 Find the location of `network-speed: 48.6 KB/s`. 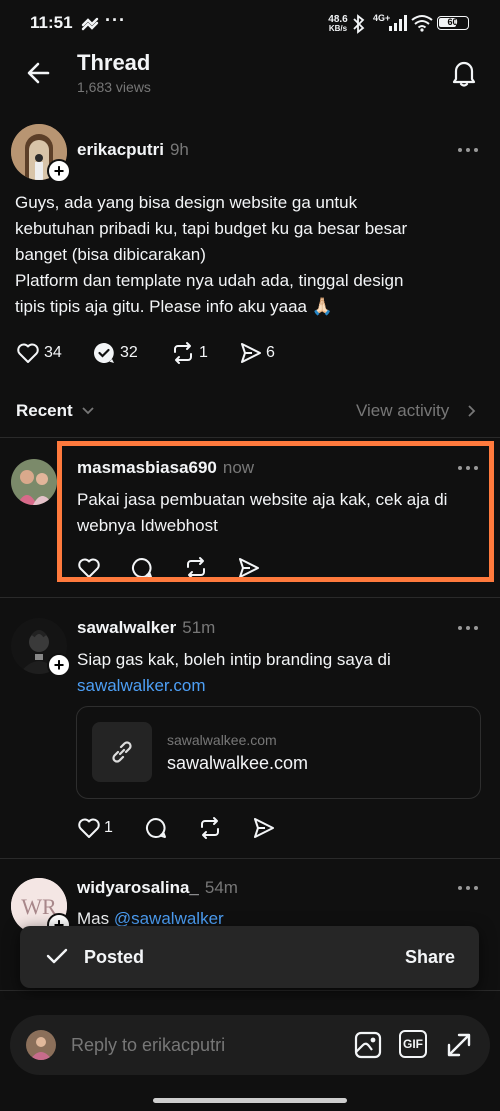

network-speed: 48.6 KB/s is located at coordinates (338, 24).